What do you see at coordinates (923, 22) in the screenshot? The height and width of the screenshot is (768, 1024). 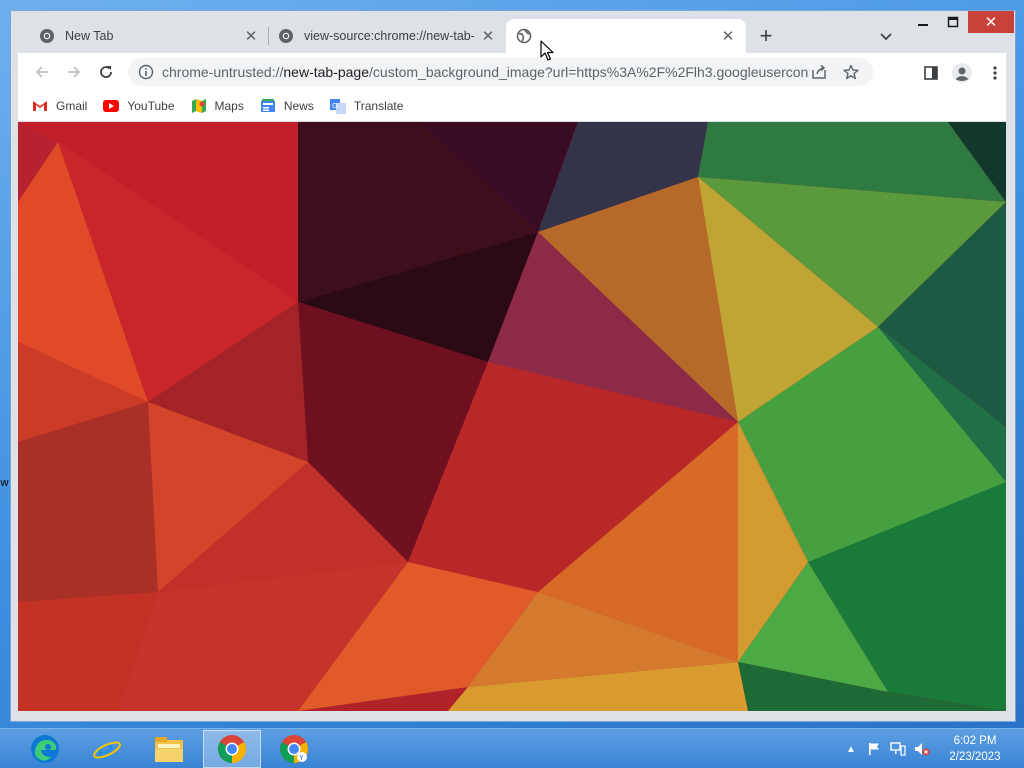 I see `minimize-button` at bounding box center [923, 22].